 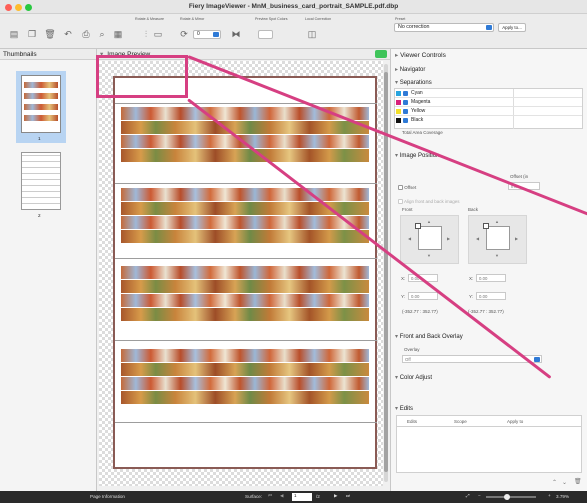 What do you see at coordinates (423, 296) in the screenshot?
I see `front-y-field: 0.00` at bounding box center [423, 296].